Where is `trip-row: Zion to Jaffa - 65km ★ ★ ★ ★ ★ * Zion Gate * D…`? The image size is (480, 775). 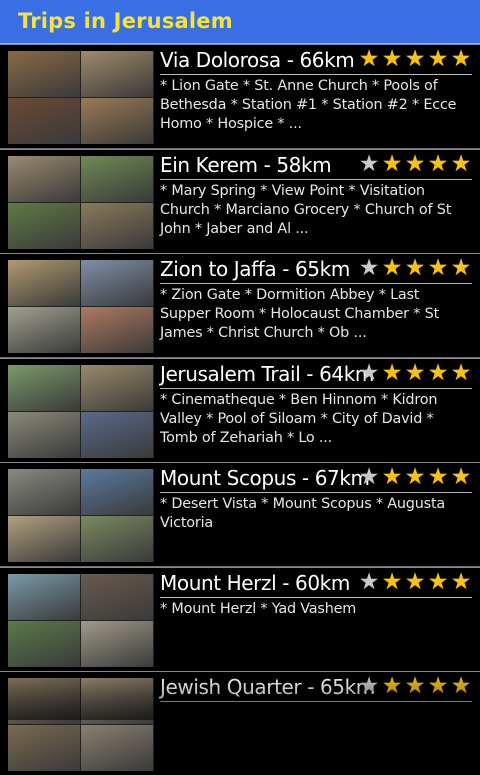
trip-row: Zion to Jaffa - 65km ★ ★ ★ ★ ★ * Zion Gate * D… is located at coordinates (240, 305).